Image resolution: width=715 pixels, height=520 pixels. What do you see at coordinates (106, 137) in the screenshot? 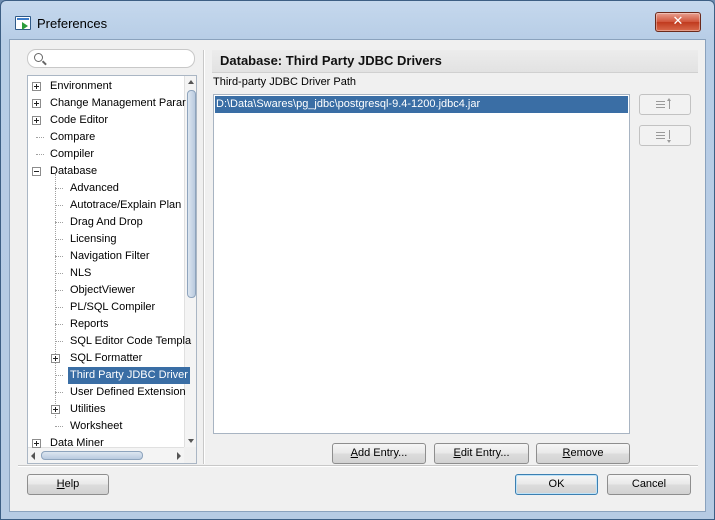
I see `tree-item: Compare` at bounding box center [106, 137].